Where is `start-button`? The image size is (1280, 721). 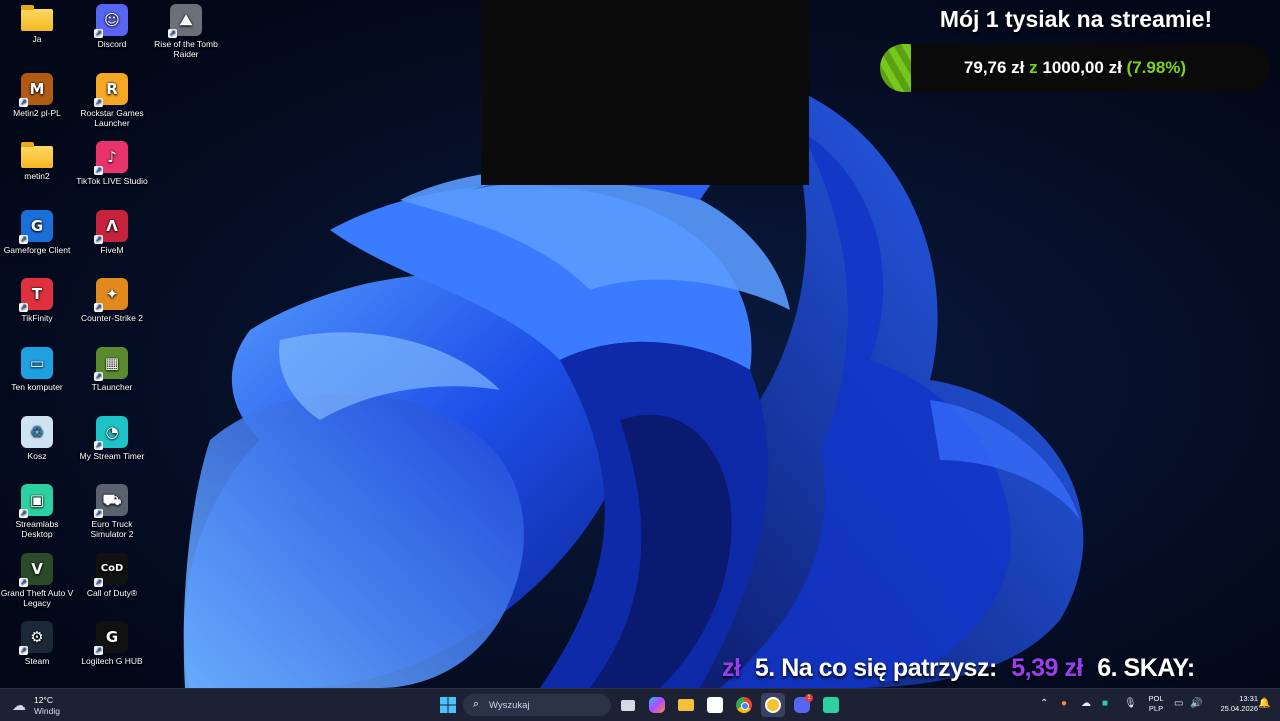 start-button is located at coordinates (448, 705).